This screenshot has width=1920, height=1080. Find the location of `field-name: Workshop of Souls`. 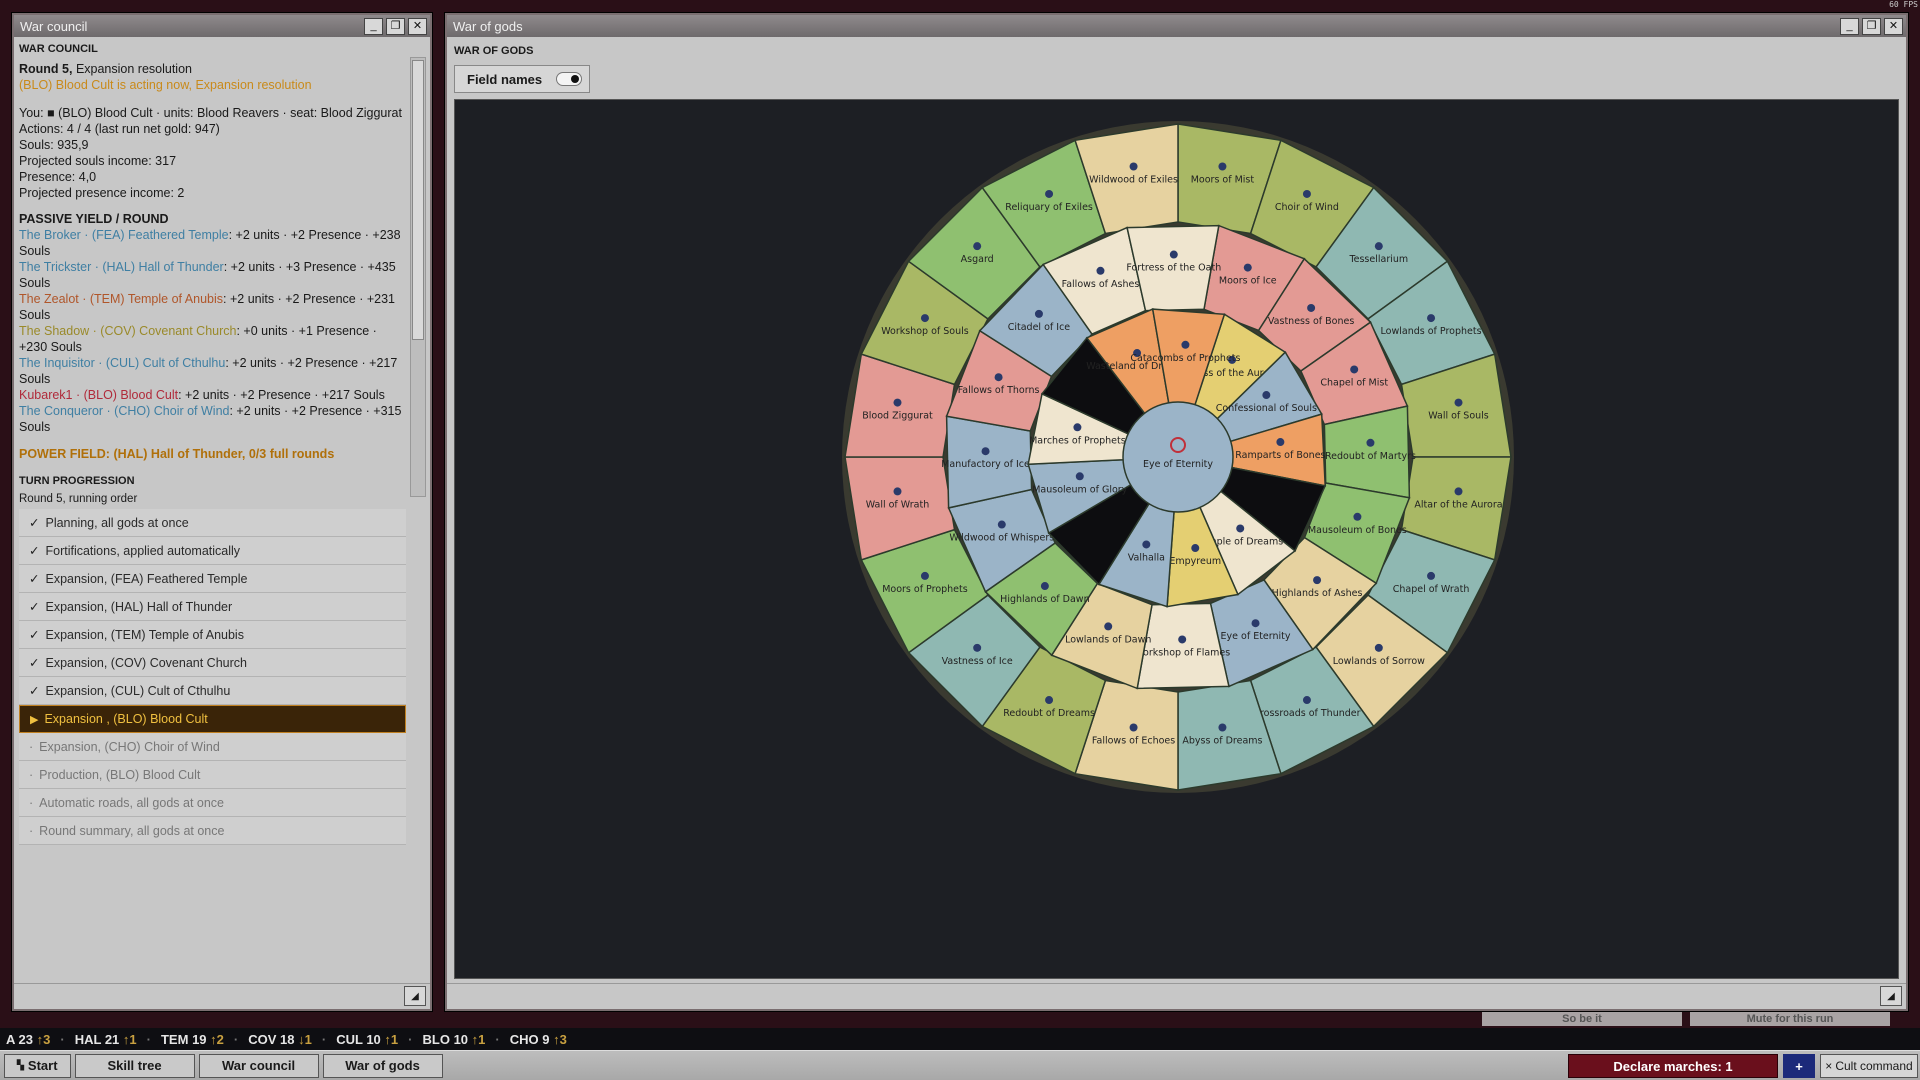

field-name: Workshop of Souls is located at coordinates (925, 331).